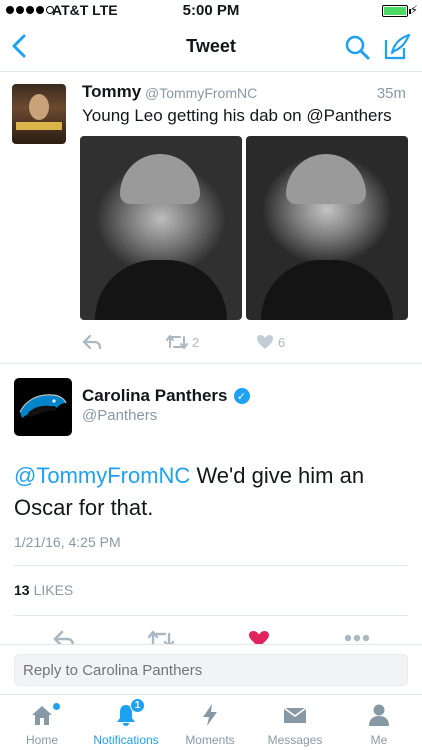  Describe the element at coordinates (126, 740) in the screenshot. I see `tab-label: Notifications` at that location.